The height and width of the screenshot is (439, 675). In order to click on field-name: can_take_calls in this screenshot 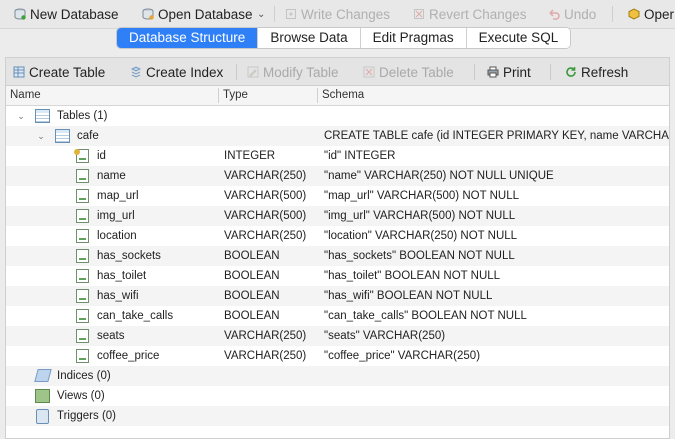, I will do `click(135, 316)`.